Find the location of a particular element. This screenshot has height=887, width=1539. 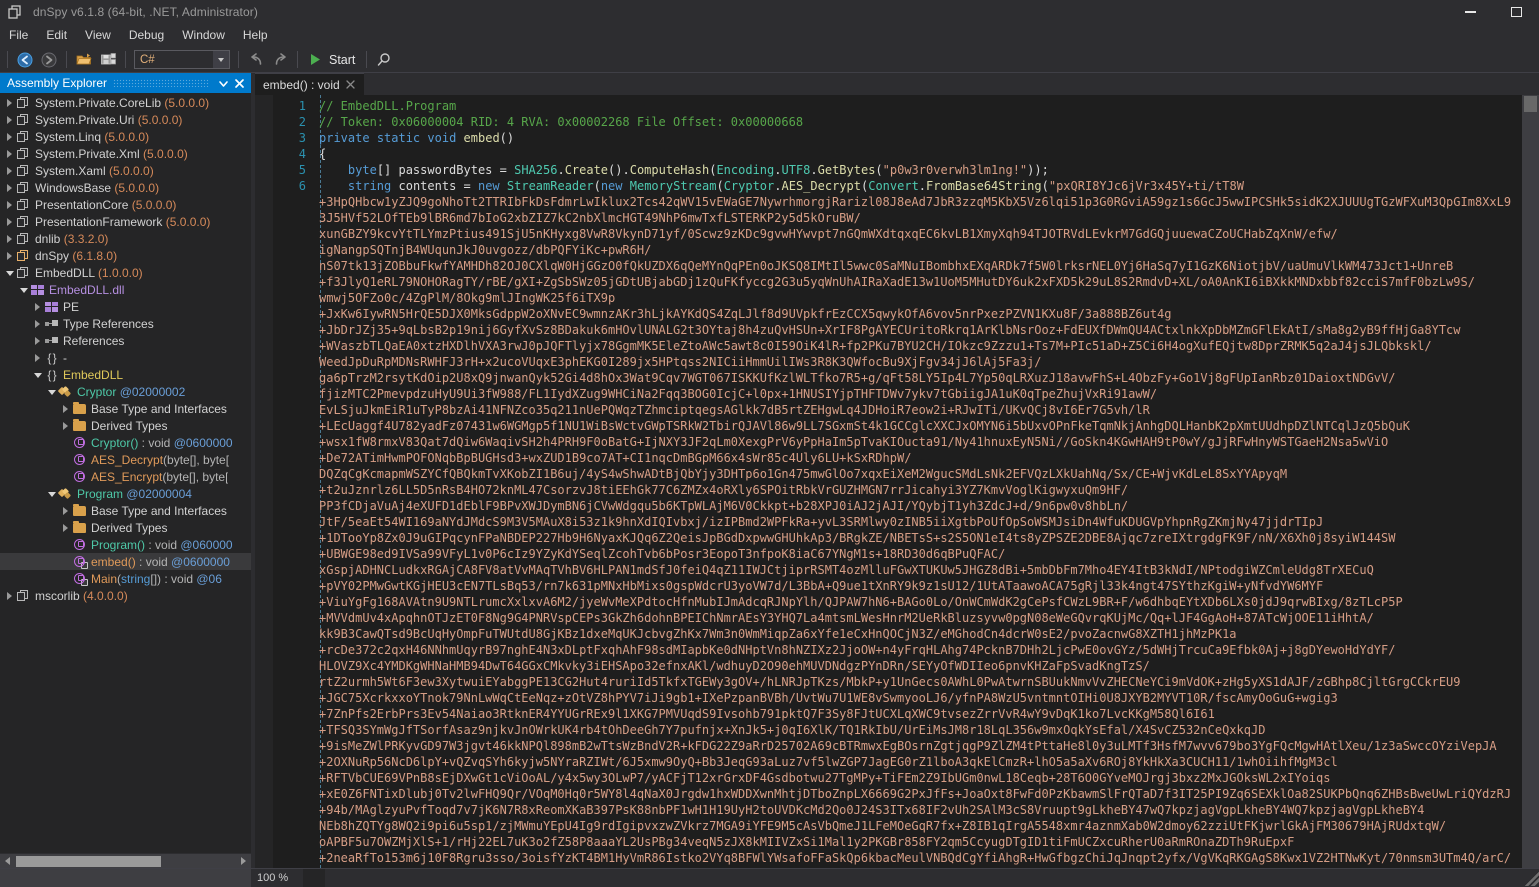

tree-node: Main(string[]) : void @06 is located at coordinates (125, 578).